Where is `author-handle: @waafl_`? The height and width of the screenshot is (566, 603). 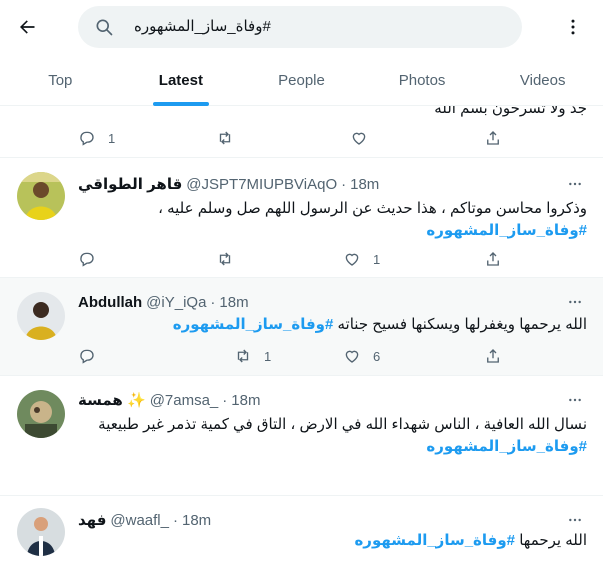 author-handle: @waafl_ is located at coordinates (139, 520).